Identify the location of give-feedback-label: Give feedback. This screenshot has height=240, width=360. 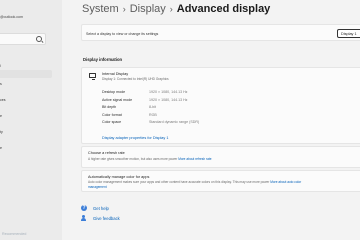
(106, 218).